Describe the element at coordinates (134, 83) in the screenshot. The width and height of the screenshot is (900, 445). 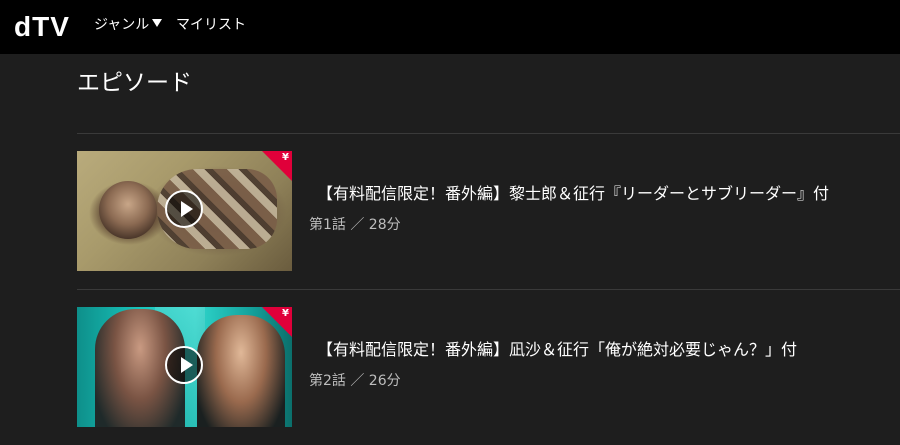
I see `section-title: エピソード` at that location.